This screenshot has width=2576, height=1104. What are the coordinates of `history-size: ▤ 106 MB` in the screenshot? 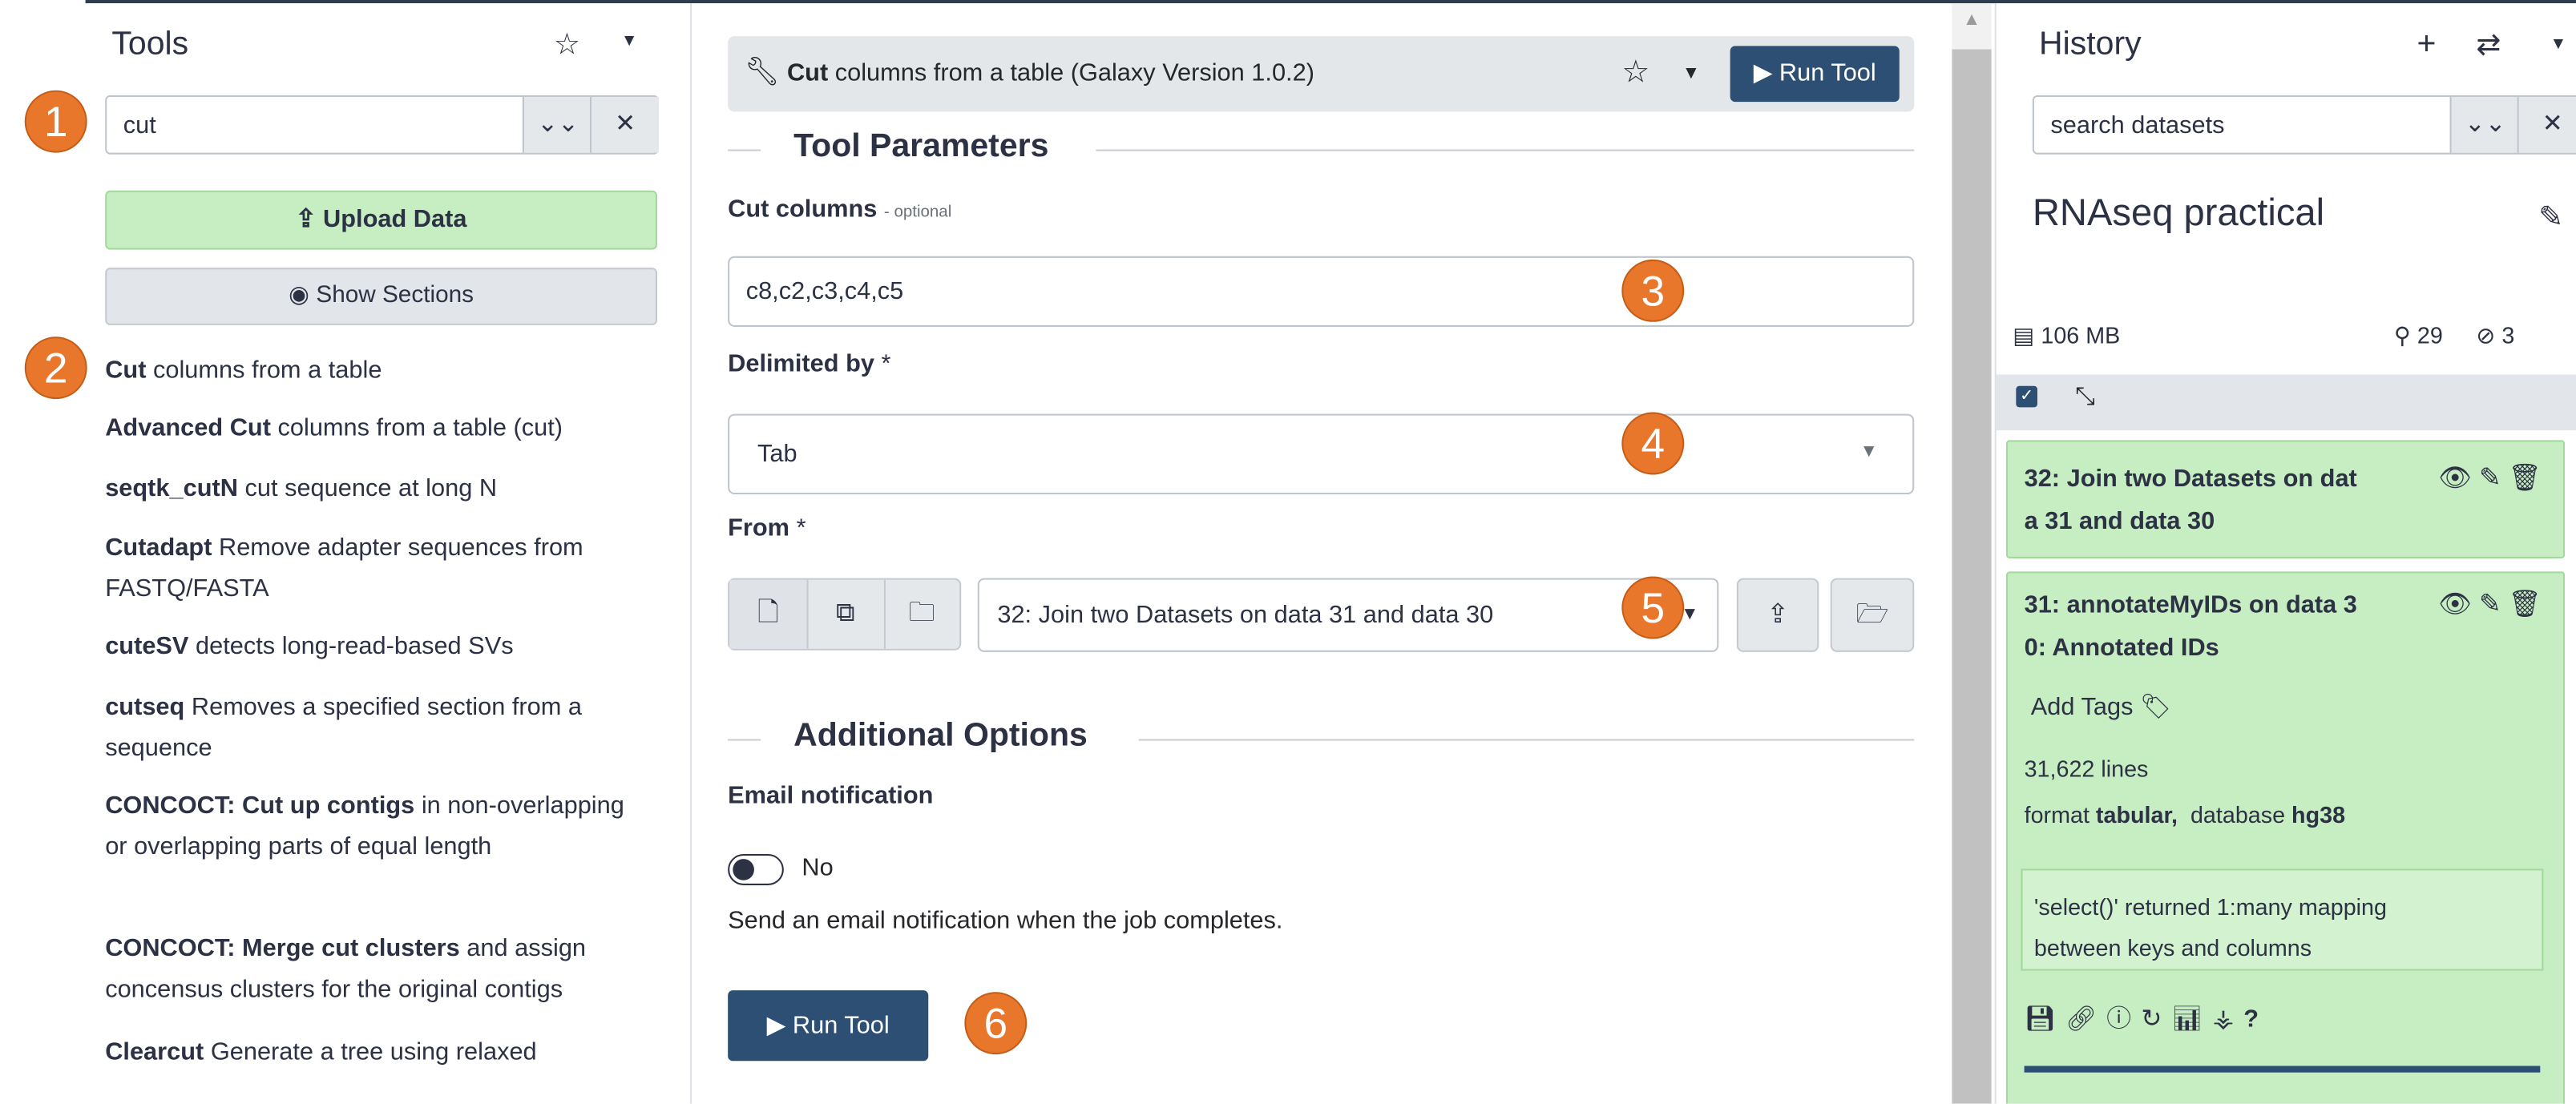 It's located at (2066, 336).